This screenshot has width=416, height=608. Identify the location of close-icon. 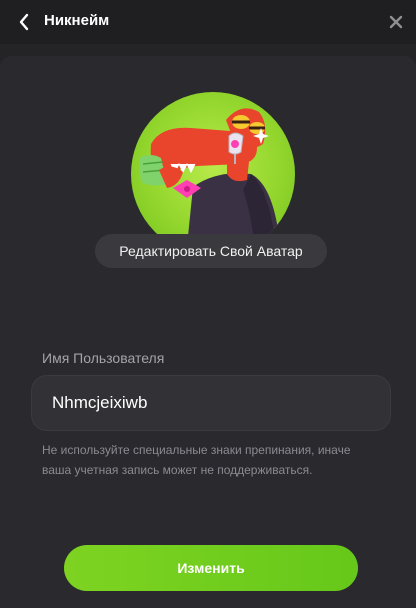
(396, 22).